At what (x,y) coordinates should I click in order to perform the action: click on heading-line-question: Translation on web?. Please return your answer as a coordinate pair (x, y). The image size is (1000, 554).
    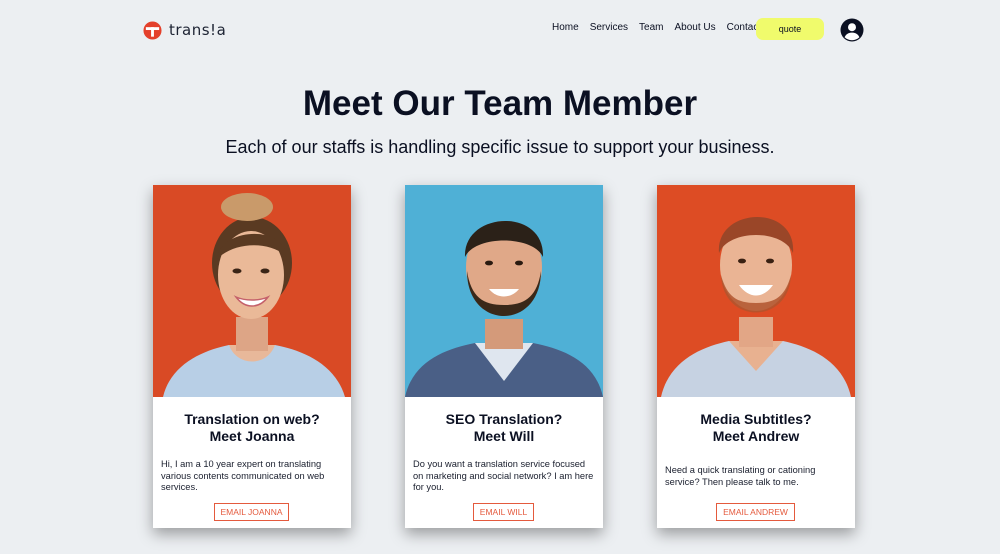
    Looking at the image, I should click on (252, 419).